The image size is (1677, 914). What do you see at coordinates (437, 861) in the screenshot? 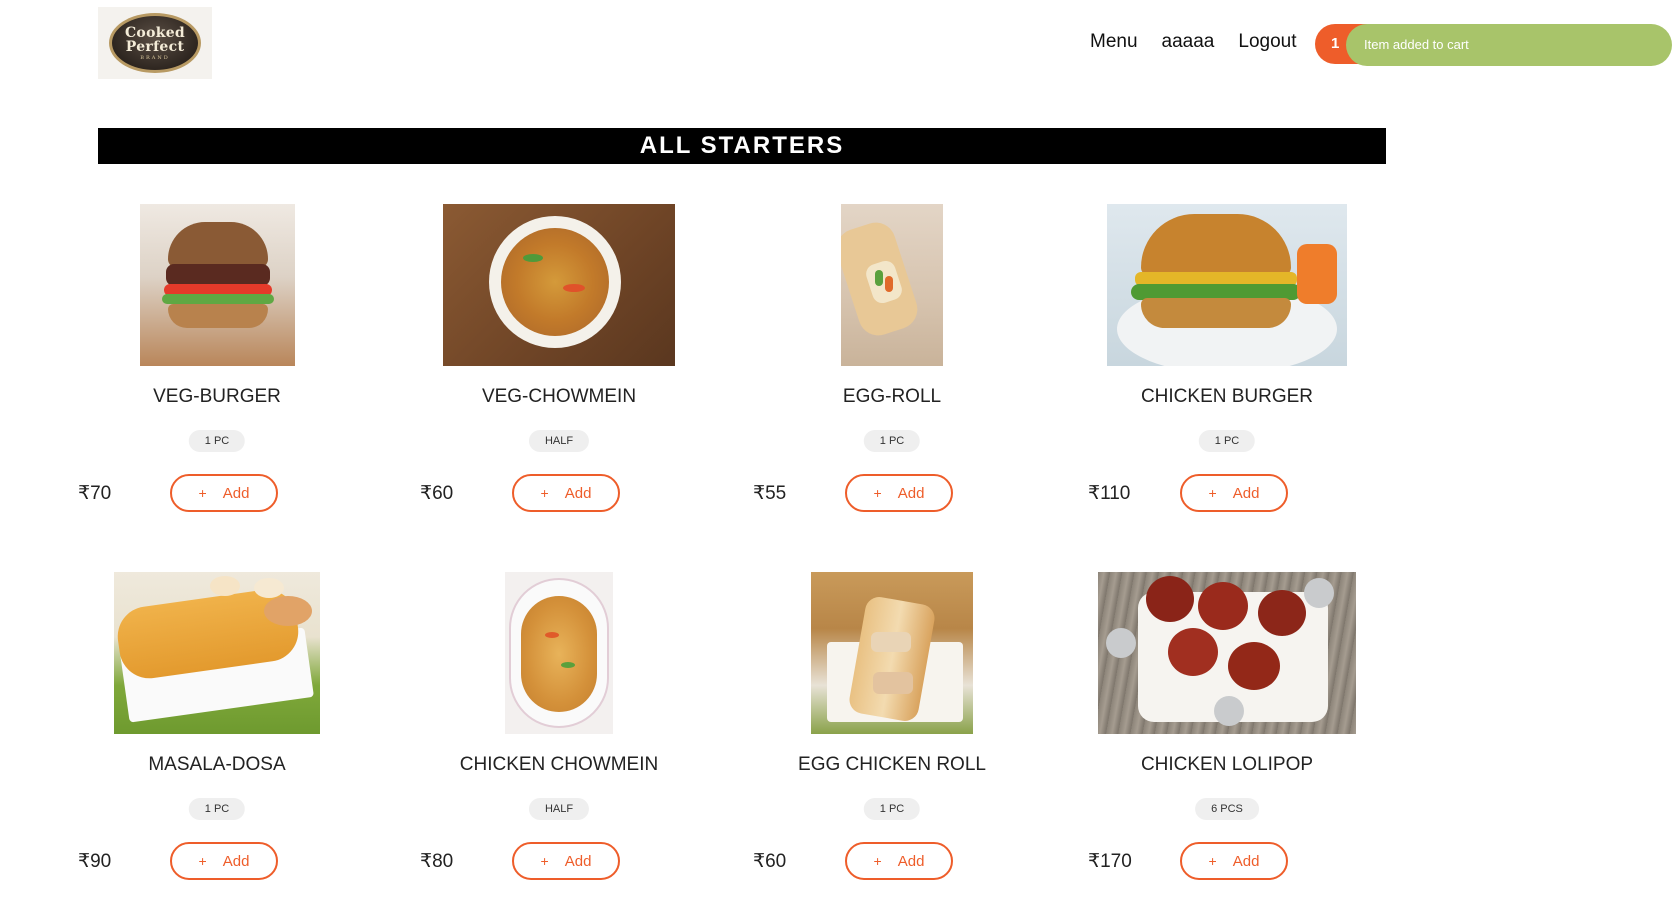
I see `product-price: ₹80` at bounding box center [437, 861].